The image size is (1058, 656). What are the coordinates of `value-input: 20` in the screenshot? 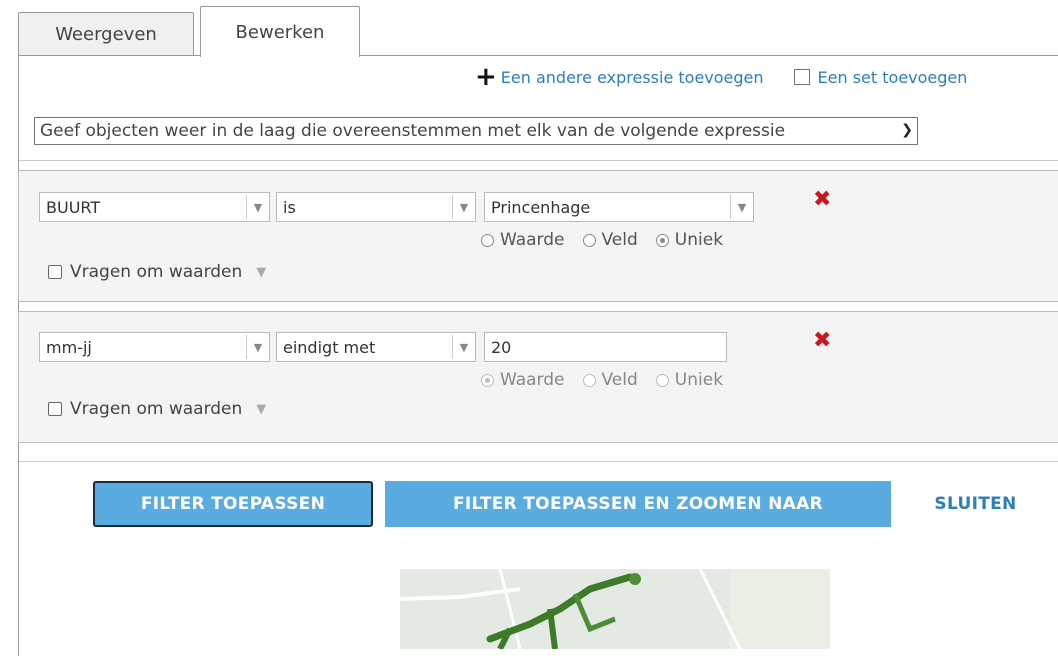 It's located at (605, 347).